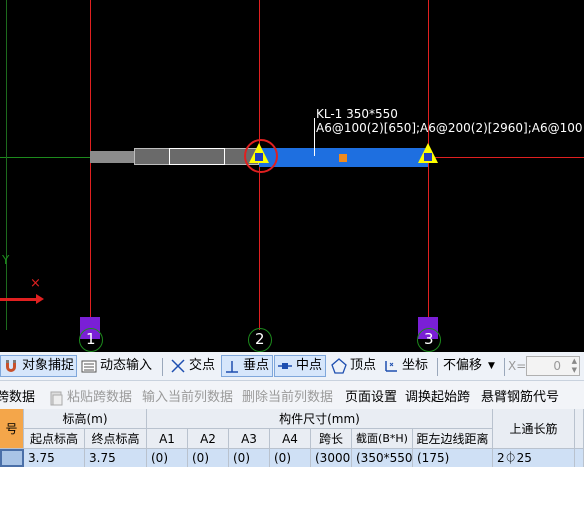 The height and width of the screenshot is (518, 584). What do you see at coordinates (45, 157) in the screenshot?
I see `green-guide-line` at bounding box center [45, 157].